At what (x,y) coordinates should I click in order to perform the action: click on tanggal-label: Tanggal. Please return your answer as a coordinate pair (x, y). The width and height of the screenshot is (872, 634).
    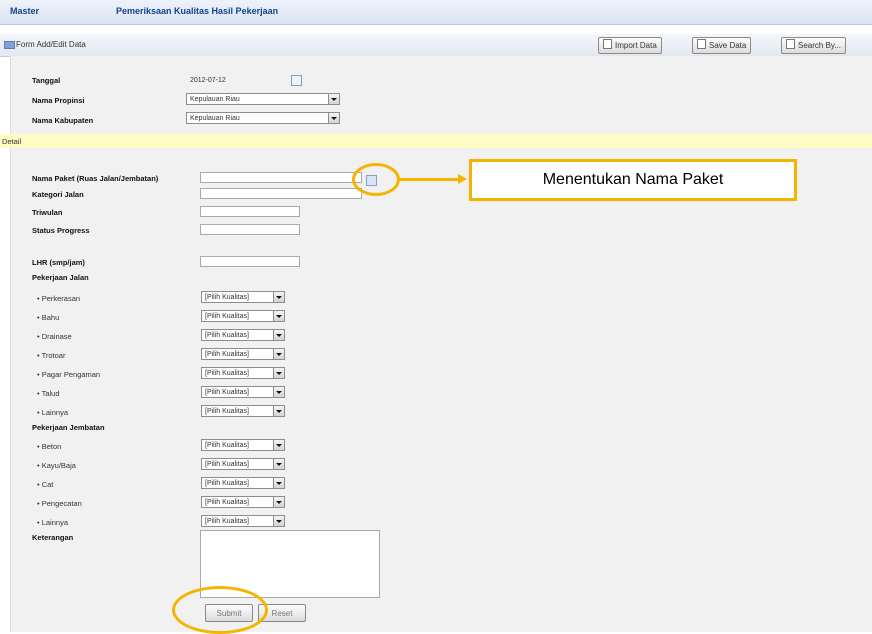
    Looking at the image, I should click on (46, 80).